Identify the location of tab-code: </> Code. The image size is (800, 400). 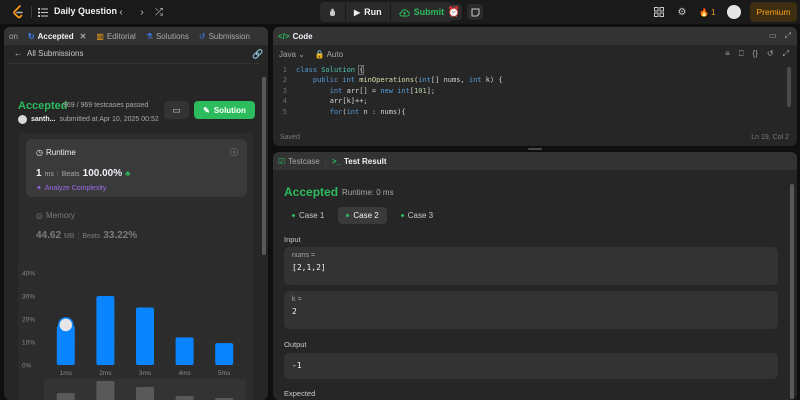
(295, 36).